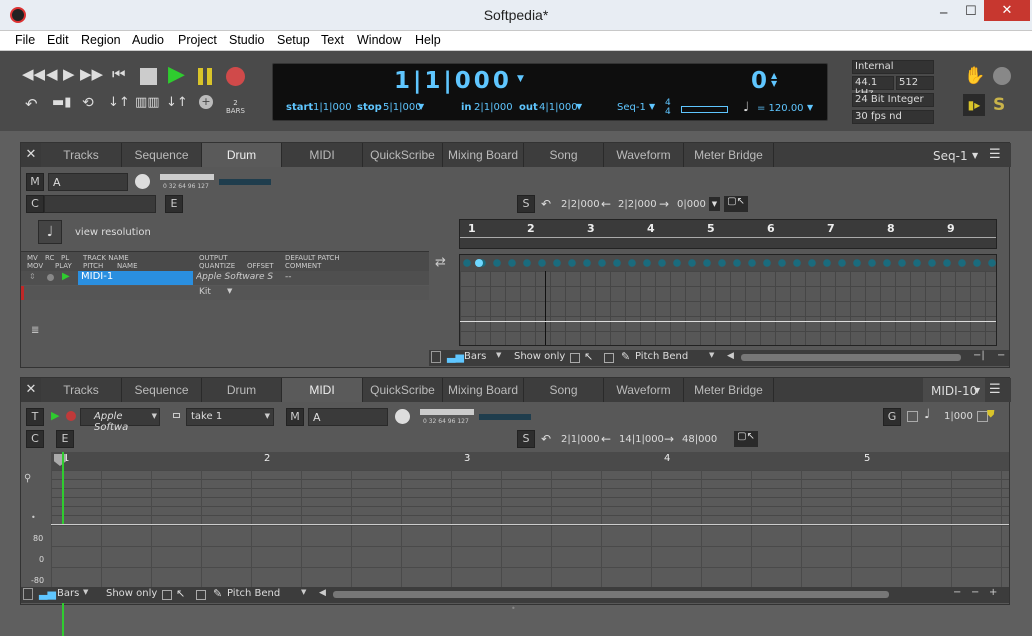 The width and height of the screenshot is (1032, 636). I want to click on output-field: Apple Software S, so click(236, 277).